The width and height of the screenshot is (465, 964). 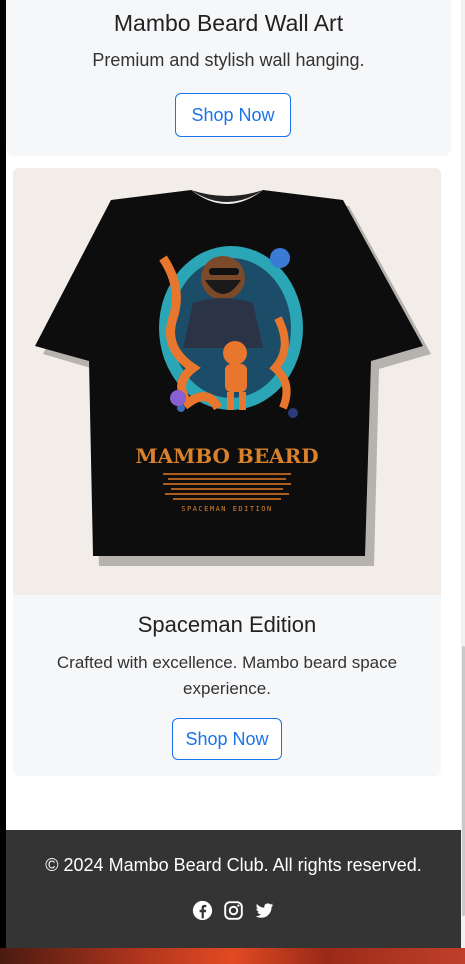 I want to click on twitter-icon, so click(x=264, y=910).